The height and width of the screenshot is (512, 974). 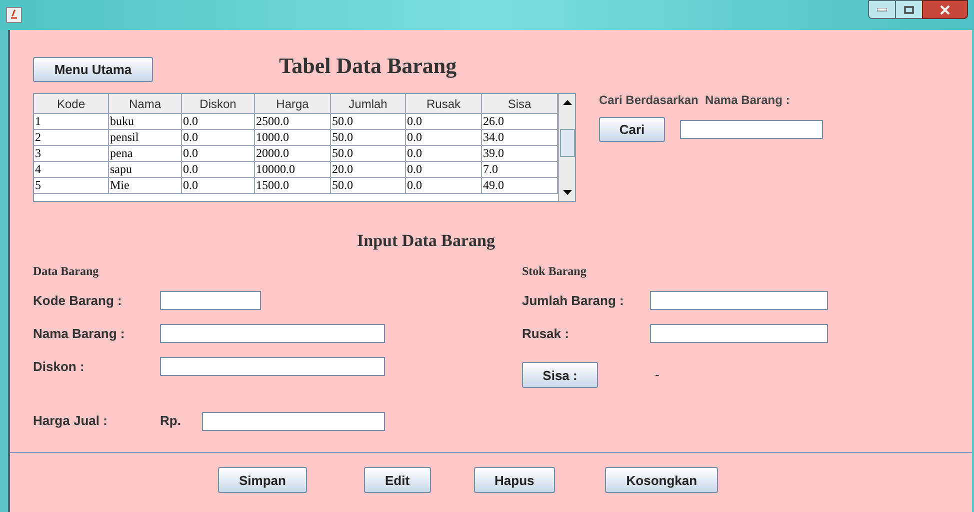 I want to click on table-cell: Mie, so click(x=145, y=186).